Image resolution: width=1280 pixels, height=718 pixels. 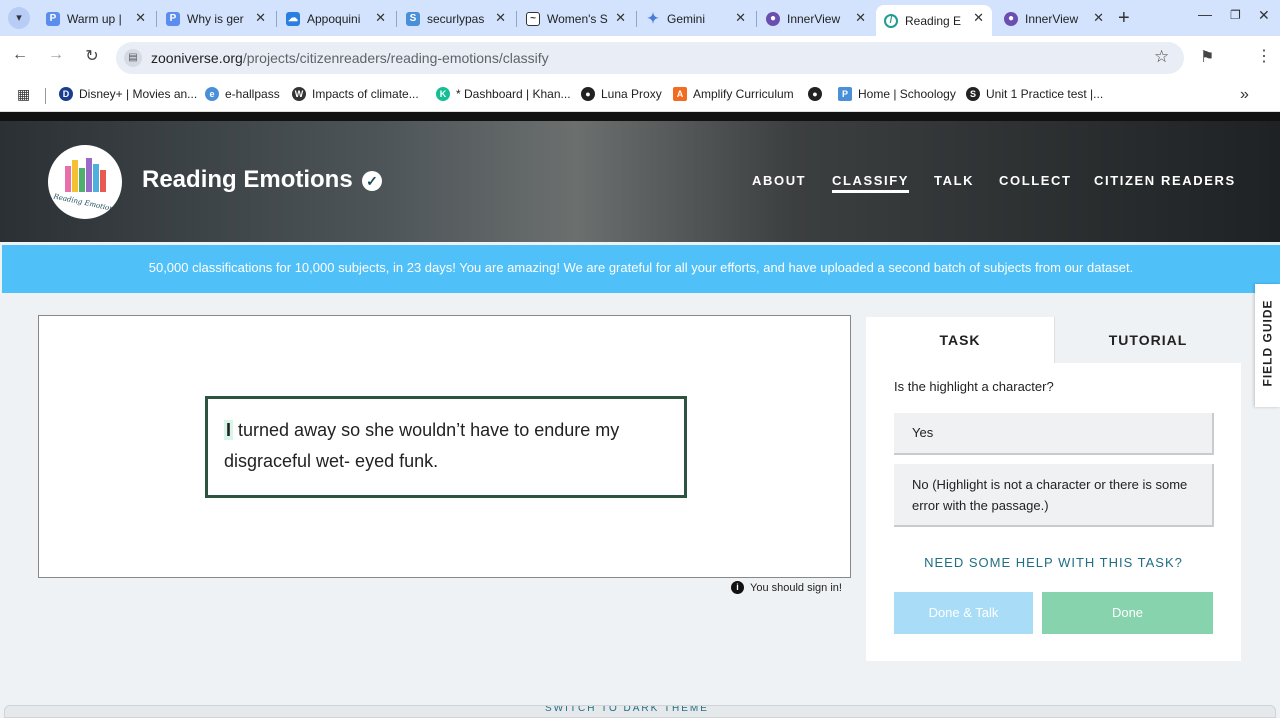 I want to click on disney-icon: D, so click(x=66, y=94).